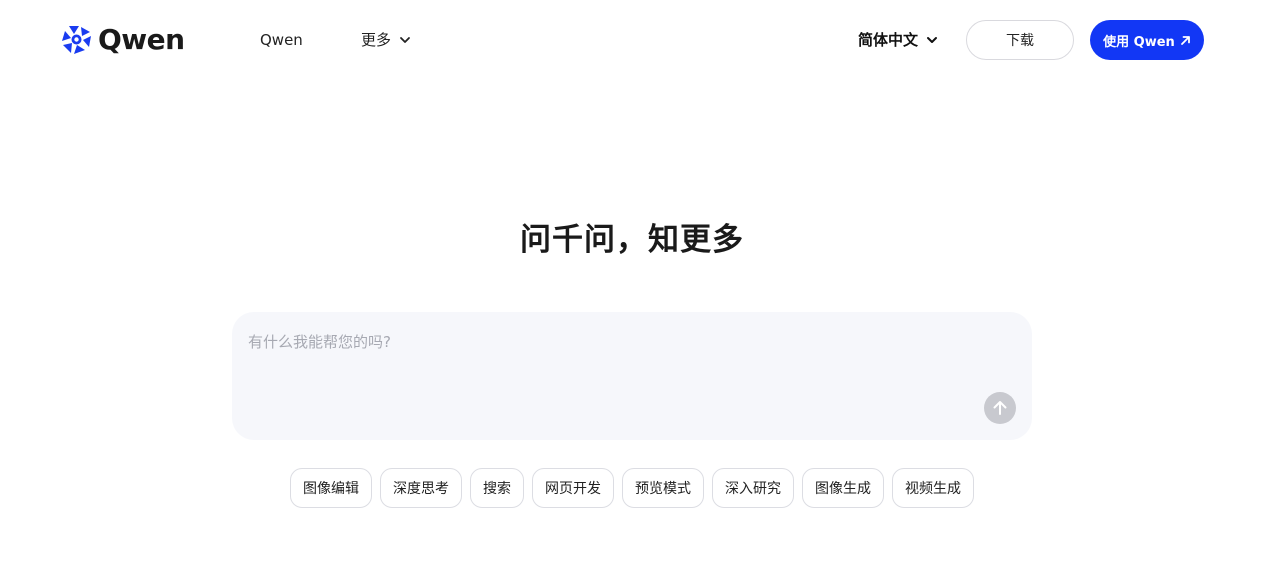  I want to click on chip-label: 深入研究, so click(753, 489).